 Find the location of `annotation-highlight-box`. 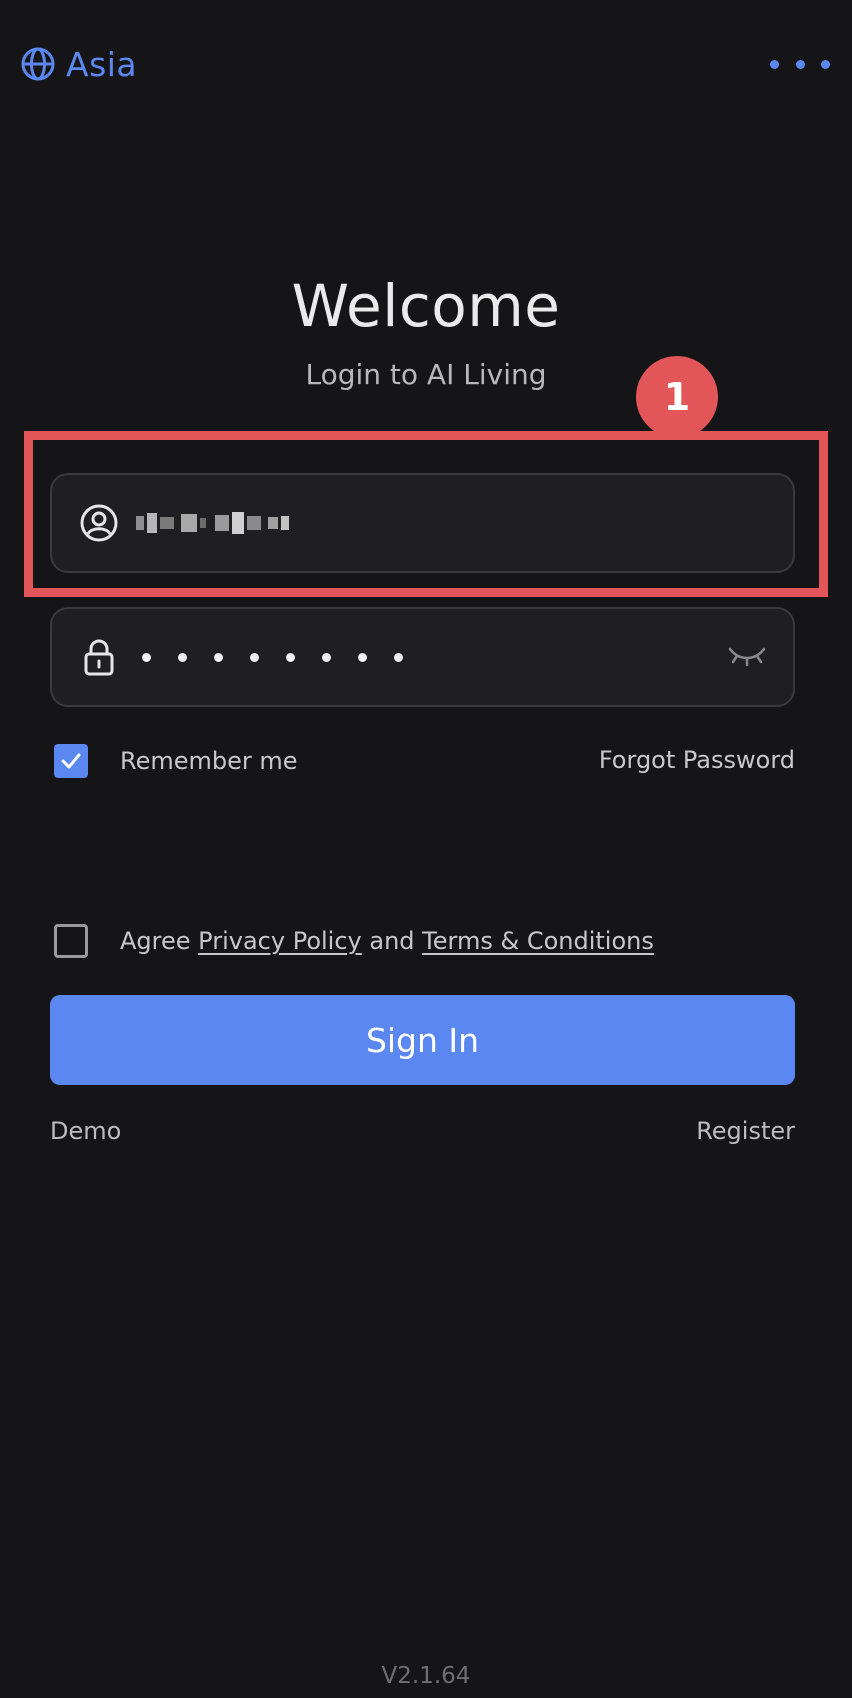

annotation-highlight-box is located at coordinates (426, 514).